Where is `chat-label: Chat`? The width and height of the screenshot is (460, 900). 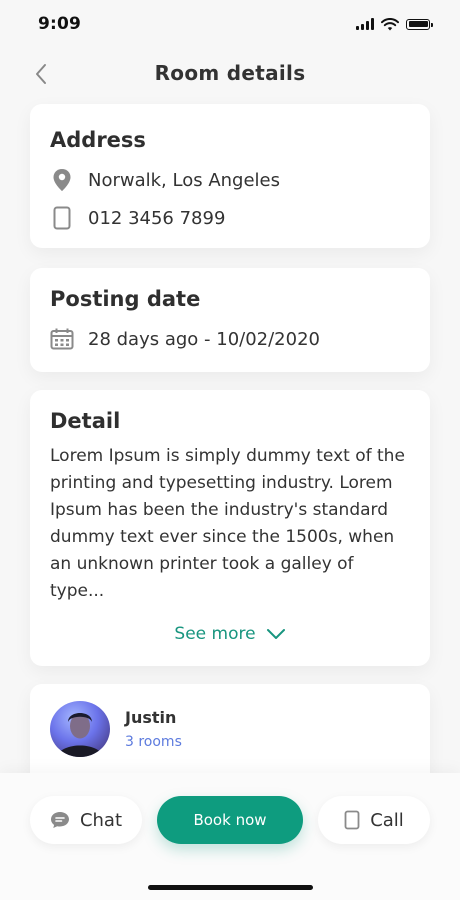 chat-label: Chat is located at coordinates (101, 820).